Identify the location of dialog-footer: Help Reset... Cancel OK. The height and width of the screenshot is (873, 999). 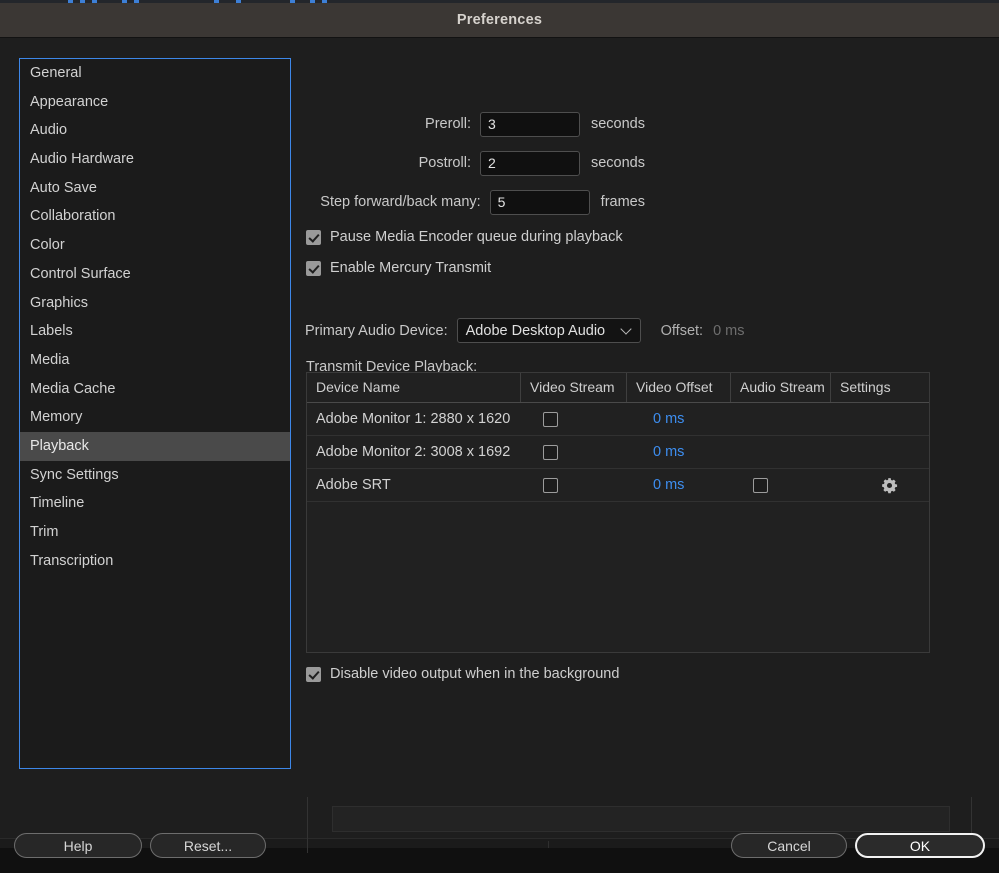
(499, 845).